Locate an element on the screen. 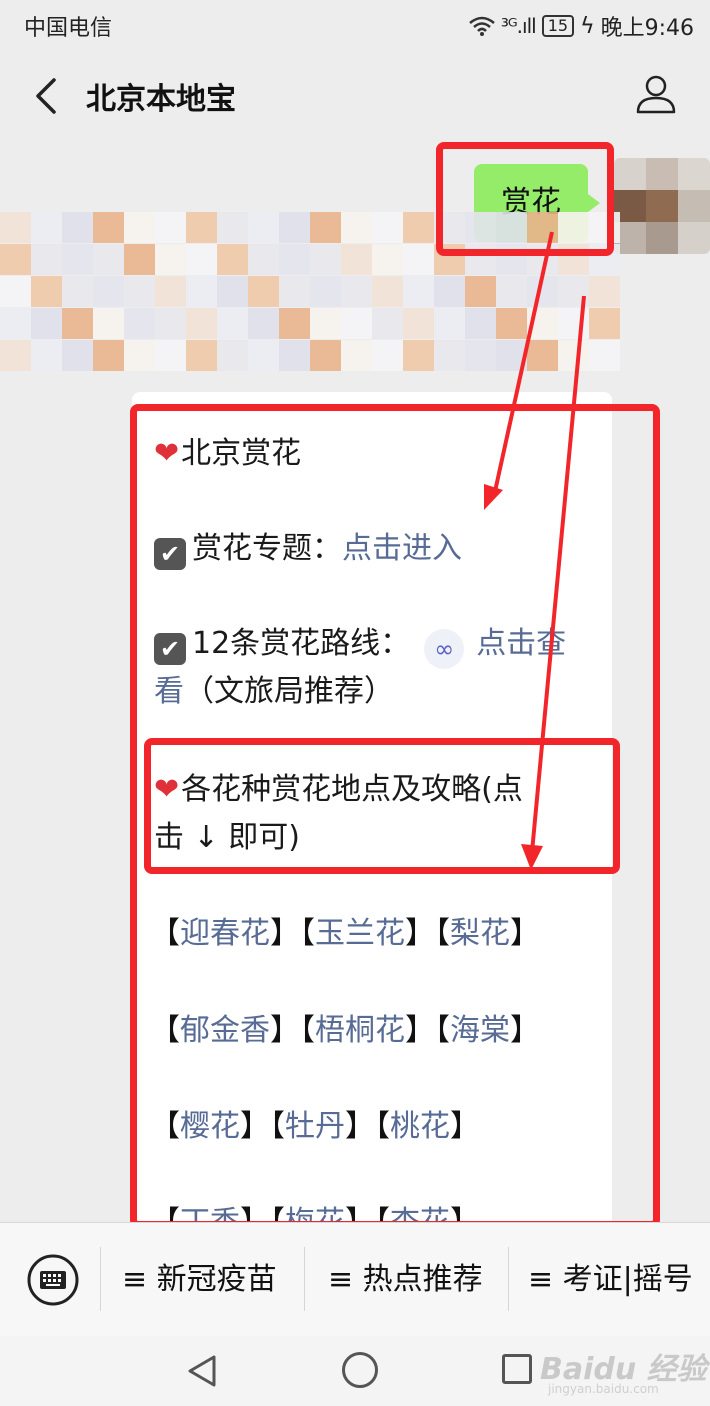 This screenshot has height=1406, width=710. guide-text: 各花种赏花地点及攻略(点 is located at coordinates (352, 789).